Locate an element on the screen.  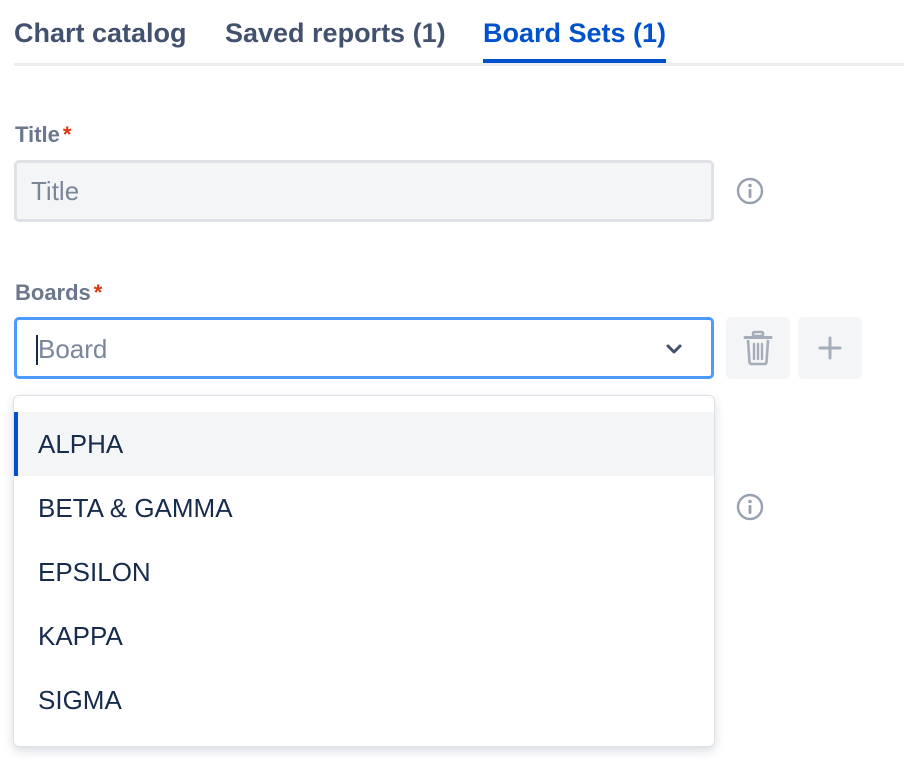
board-option-epsilon: EPSILON is located at coordinates (364, 572).